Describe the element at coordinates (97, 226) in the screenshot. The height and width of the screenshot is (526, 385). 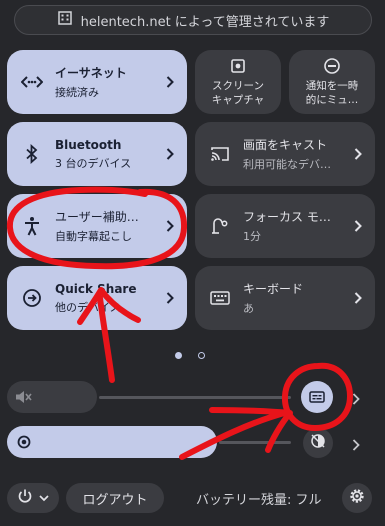
I see `accessibility-tile: ユーザー補助… 自動字幕起こし` at that location.